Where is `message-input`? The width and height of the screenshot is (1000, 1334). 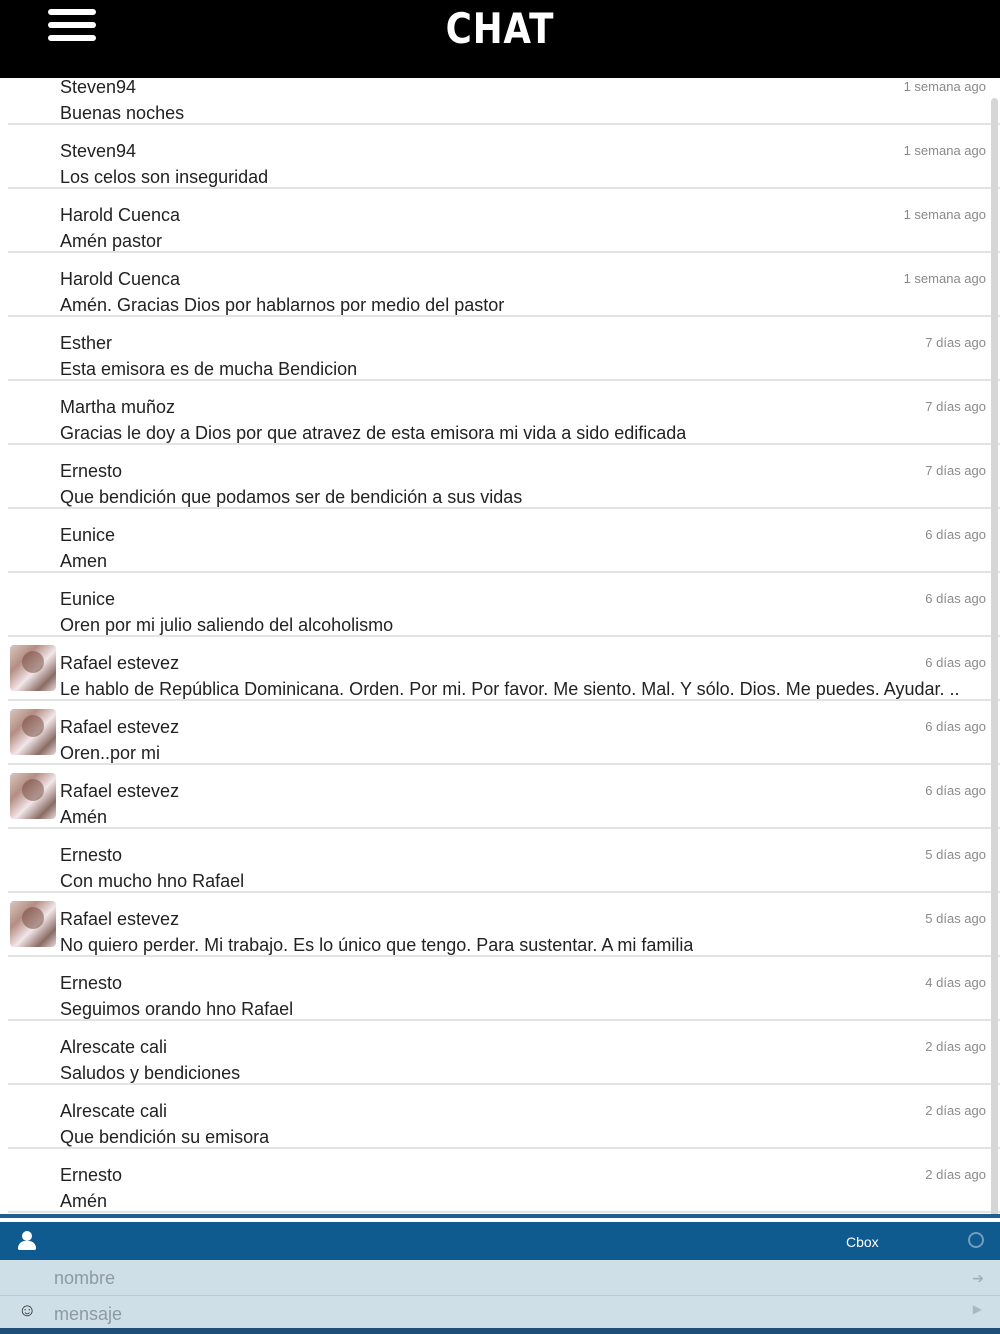 message-input is located at coordinates (499, 1314).